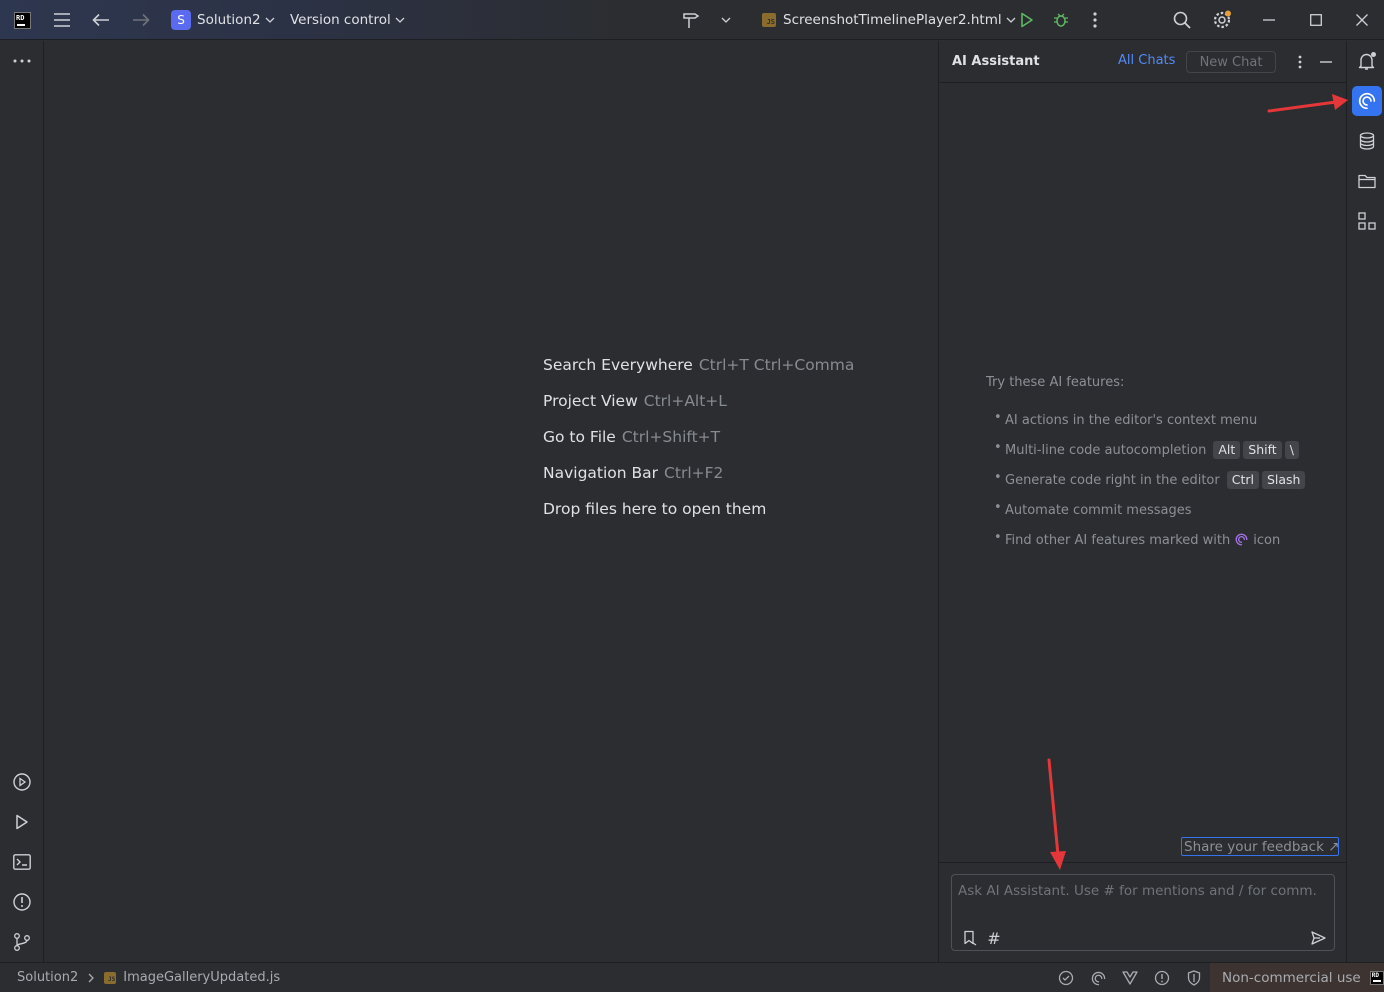 The width and height of the screenshot is (1384, 992). Describe the element at coordinates (1138, 891) in the screenshot. I see `ai-prompt-input` at that location.